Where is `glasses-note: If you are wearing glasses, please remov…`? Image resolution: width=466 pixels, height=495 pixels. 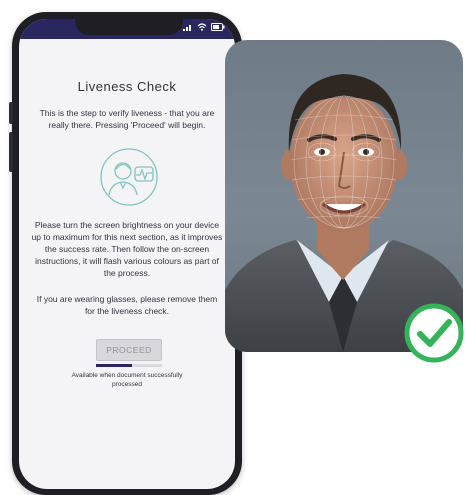 glasses-note: If you are wearing glasses, please remov… is located at coordinates (127, 305).